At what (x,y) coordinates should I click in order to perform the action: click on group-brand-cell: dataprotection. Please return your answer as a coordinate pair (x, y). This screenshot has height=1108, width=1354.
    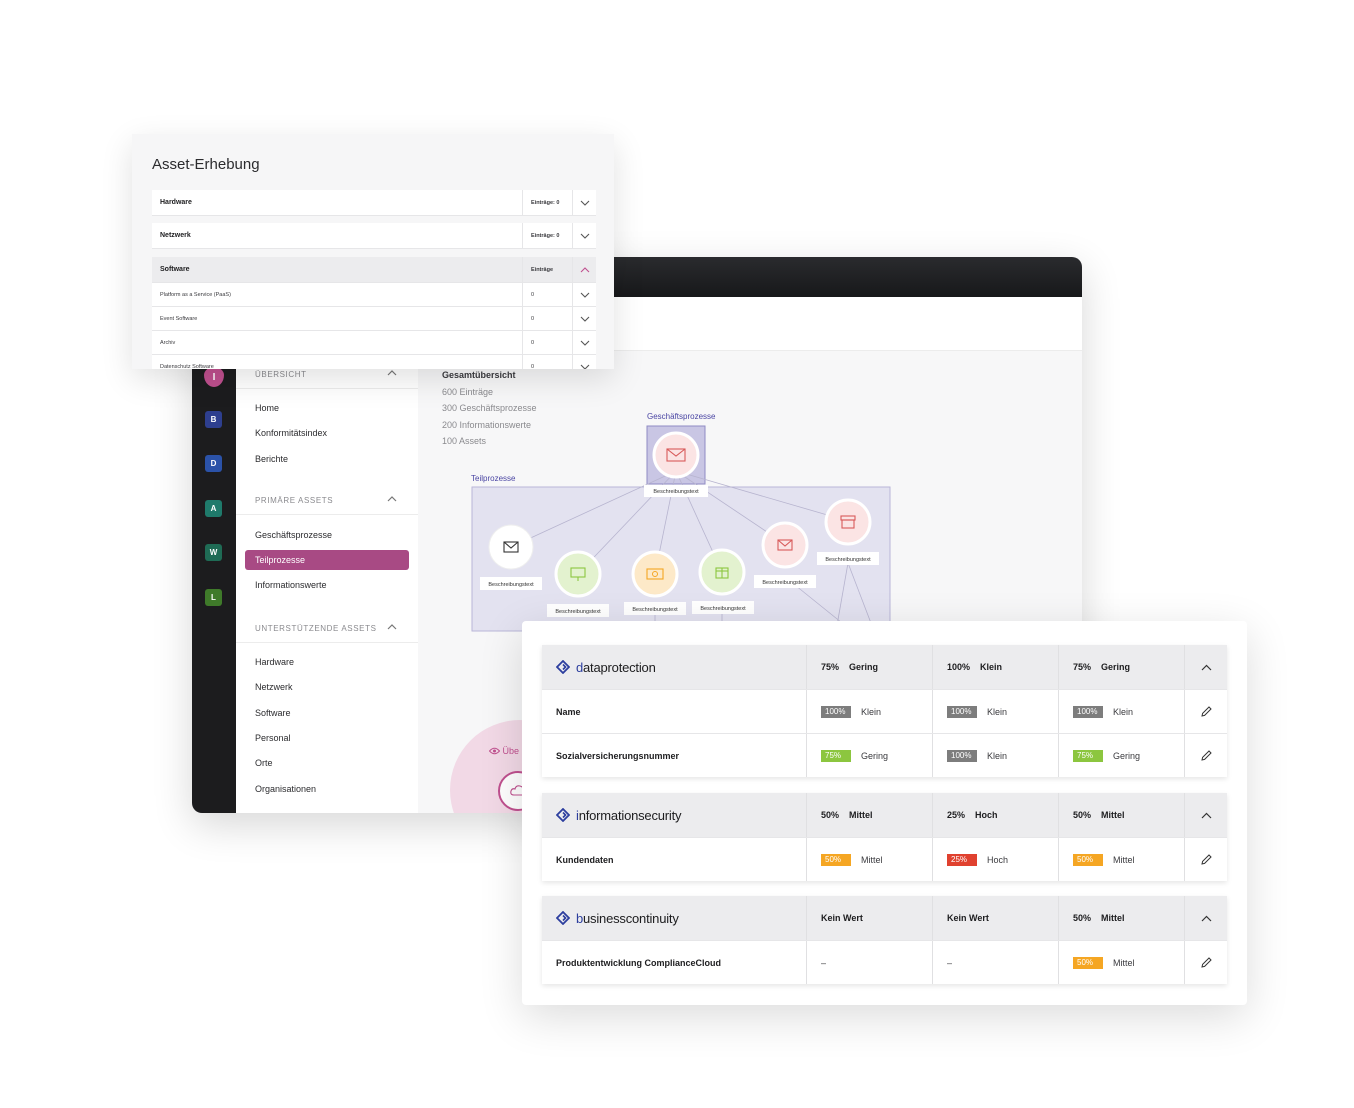
    Looking at the image, I should click on (674, 667).